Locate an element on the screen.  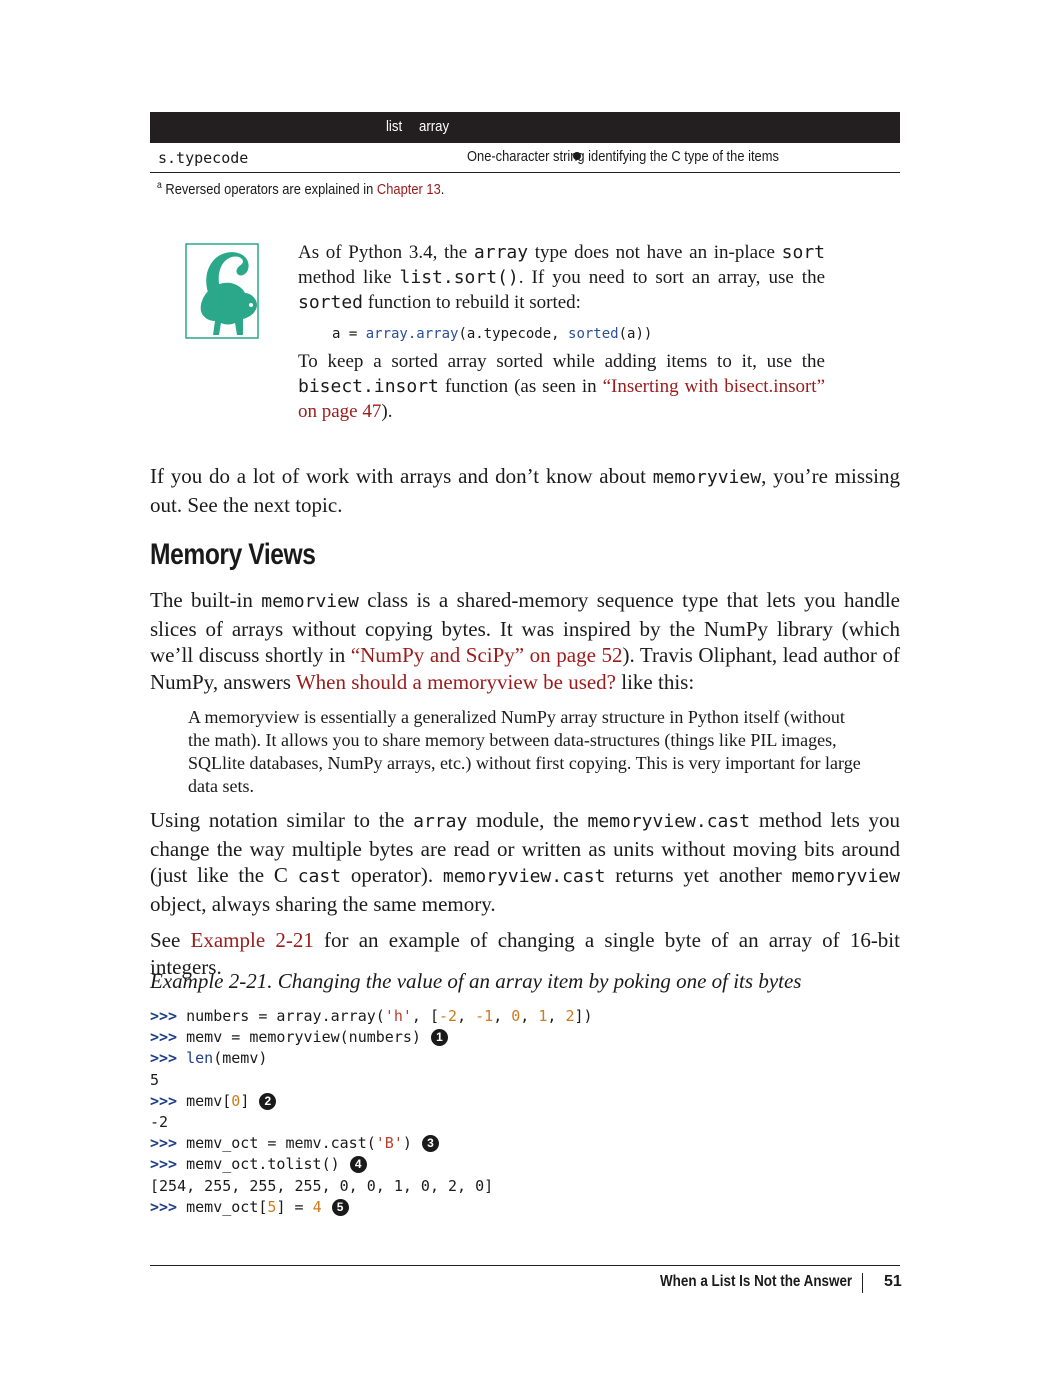
callout-3: 3 is located at coordinates (430, 1144).